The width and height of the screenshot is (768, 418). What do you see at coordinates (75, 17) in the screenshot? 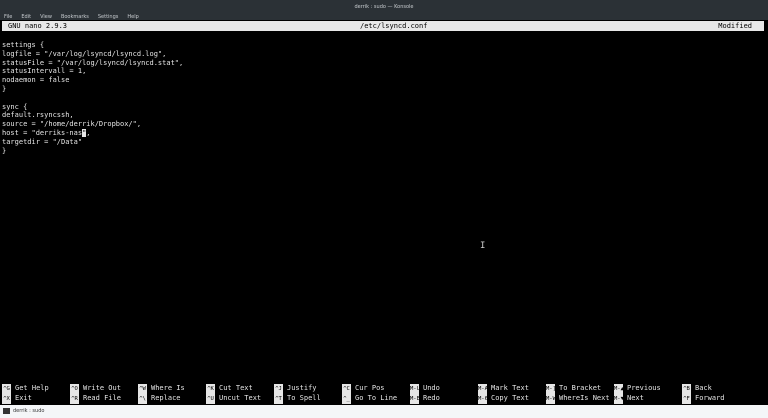
I see `menu-bookmarks: Bookmarks` at bounding box center [75, 17].